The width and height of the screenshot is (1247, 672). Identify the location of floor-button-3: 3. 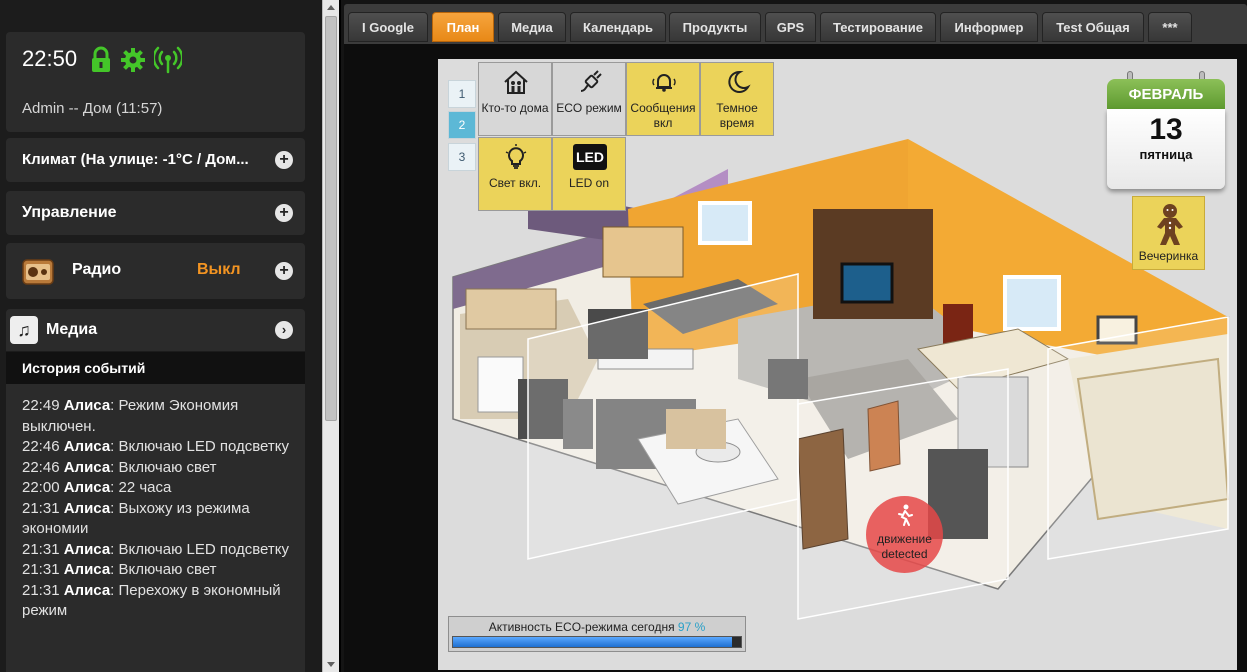
(462, 157).